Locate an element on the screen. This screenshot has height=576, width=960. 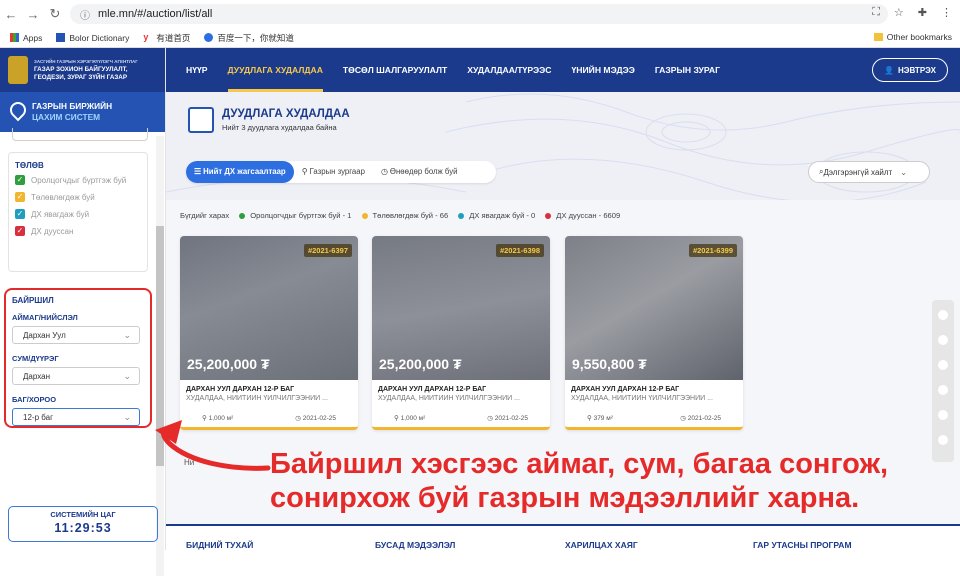
bag-select: 12-р баг ⌄ is located at coordinates (76, 417).